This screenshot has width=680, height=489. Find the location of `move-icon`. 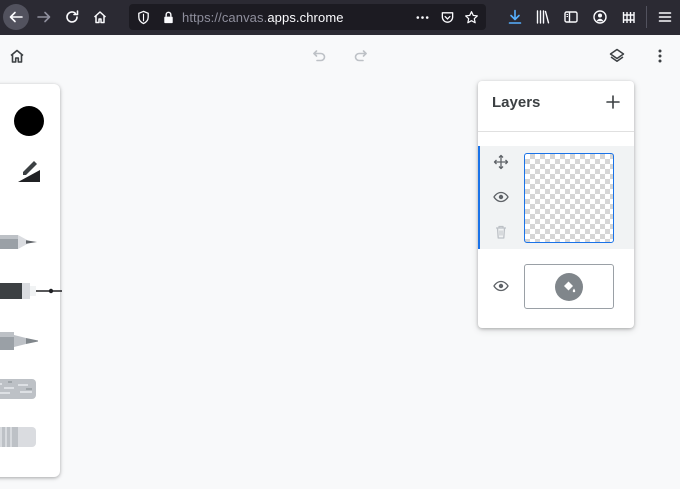

move-icon is located at coordinates (501, 162).